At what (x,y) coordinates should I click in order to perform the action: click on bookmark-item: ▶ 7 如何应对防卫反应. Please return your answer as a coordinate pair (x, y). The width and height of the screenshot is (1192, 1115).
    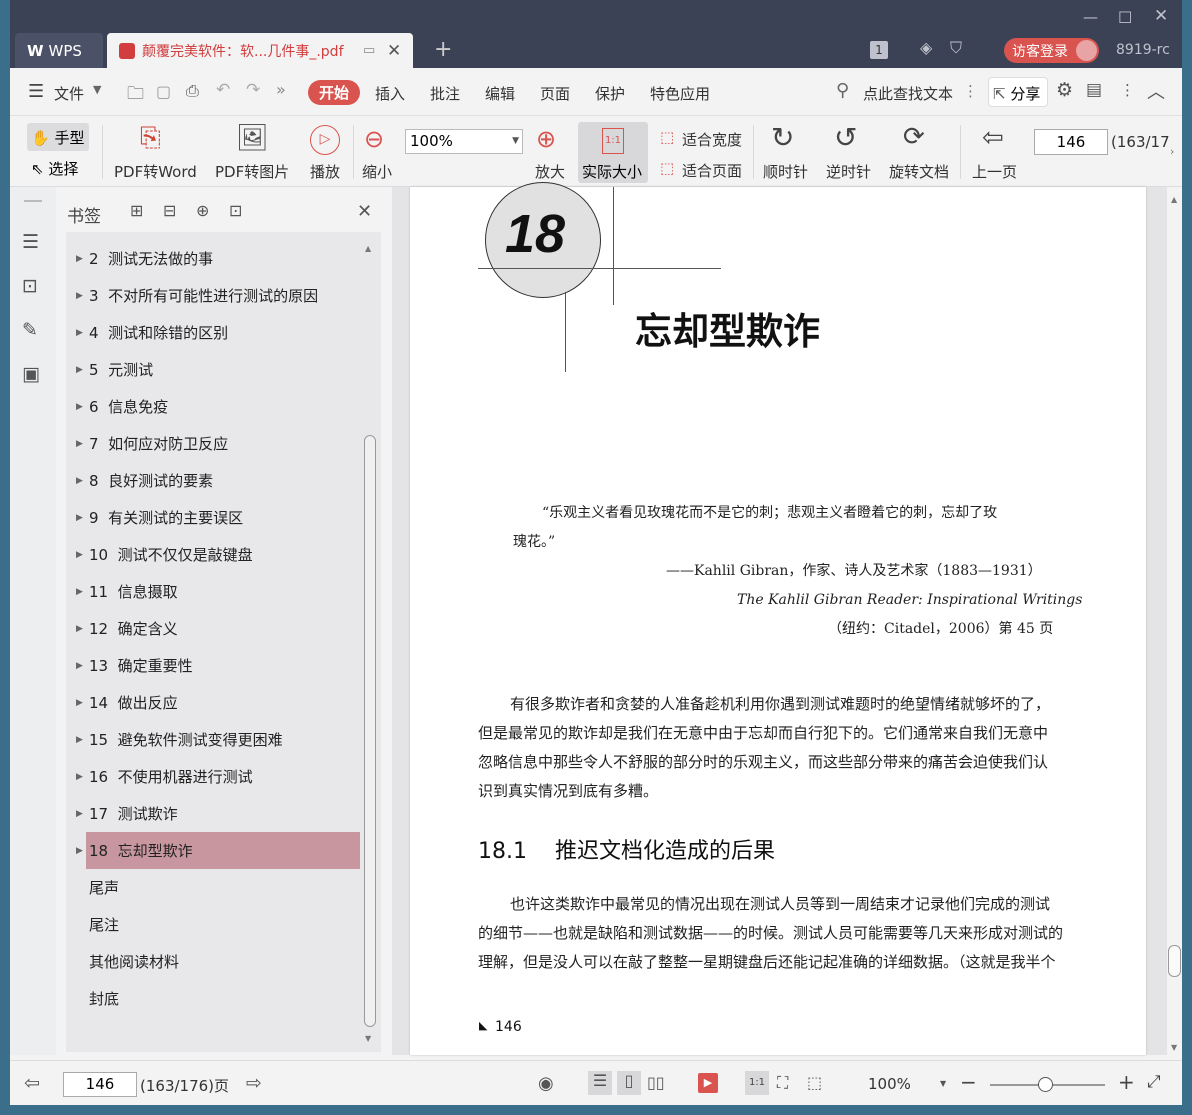
    Looking at the image, I should click on (213, 443).